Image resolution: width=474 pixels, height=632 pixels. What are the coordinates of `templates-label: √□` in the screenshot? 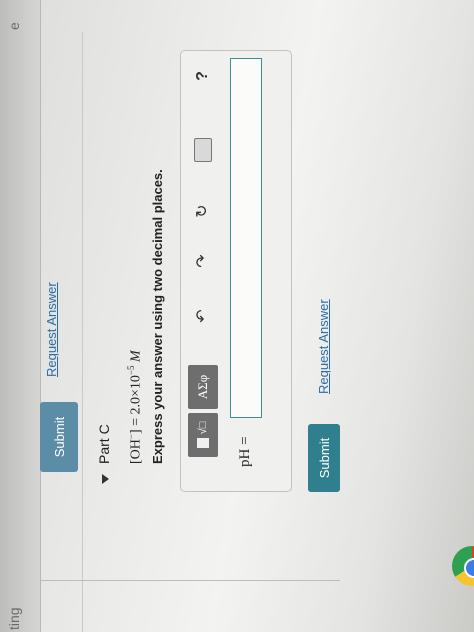 It's located at (203, 428).